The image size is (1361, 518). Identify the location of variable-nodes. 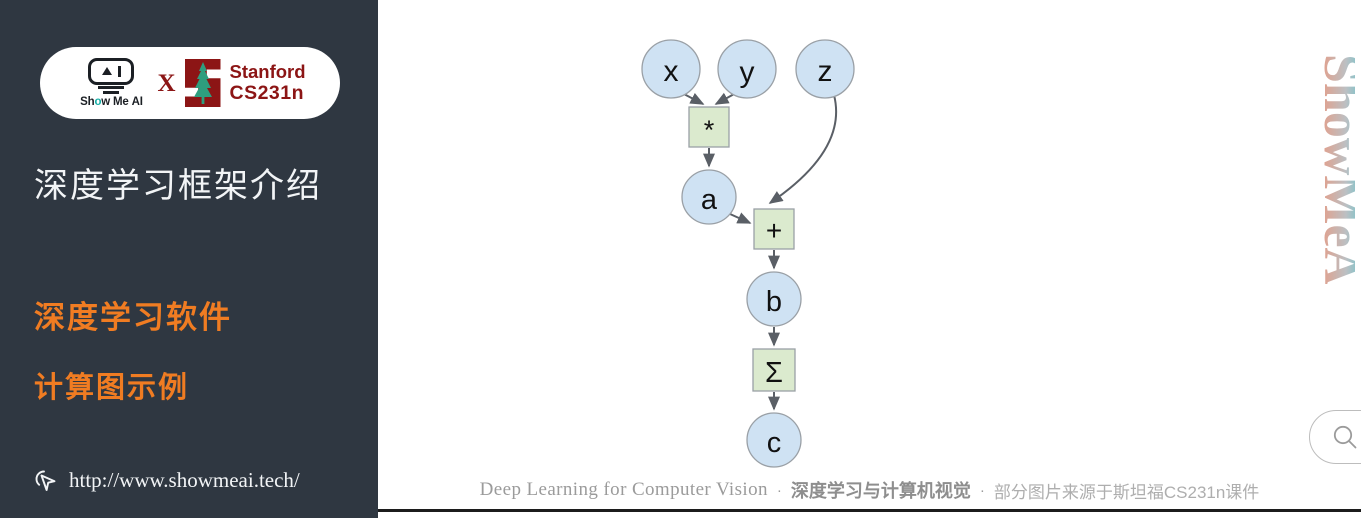
(748, 253).